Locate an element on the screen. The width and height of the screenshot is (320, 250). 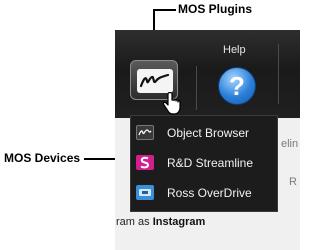
partial-column-header: elin is located at coordinates (290, 144).